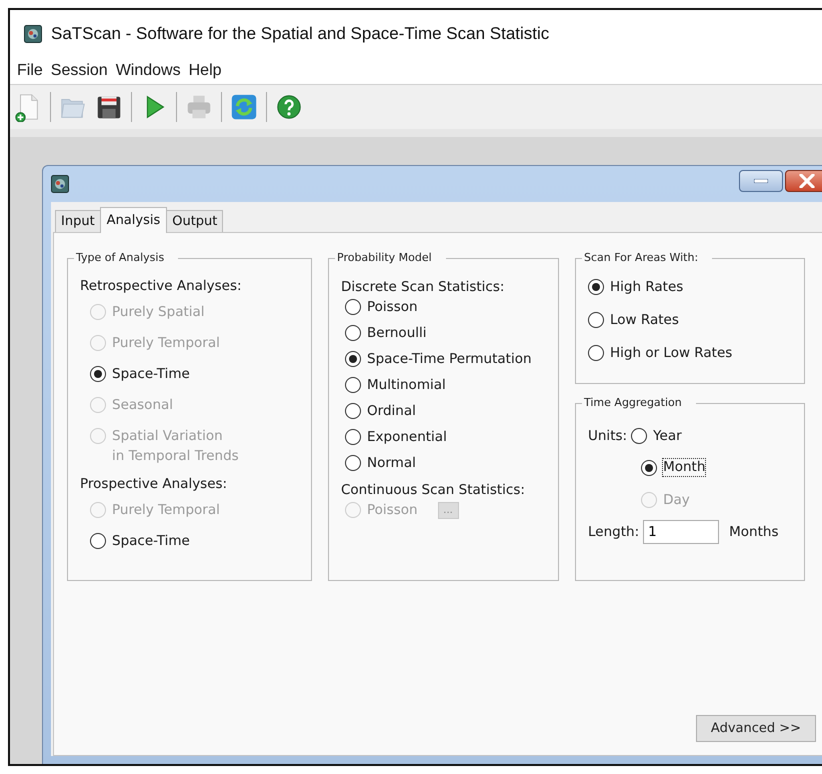  What do you see at coordinates (756, 728) in the screenshot?
I see `advanced-button: Advanced >>` at bounding box center [756, 728].